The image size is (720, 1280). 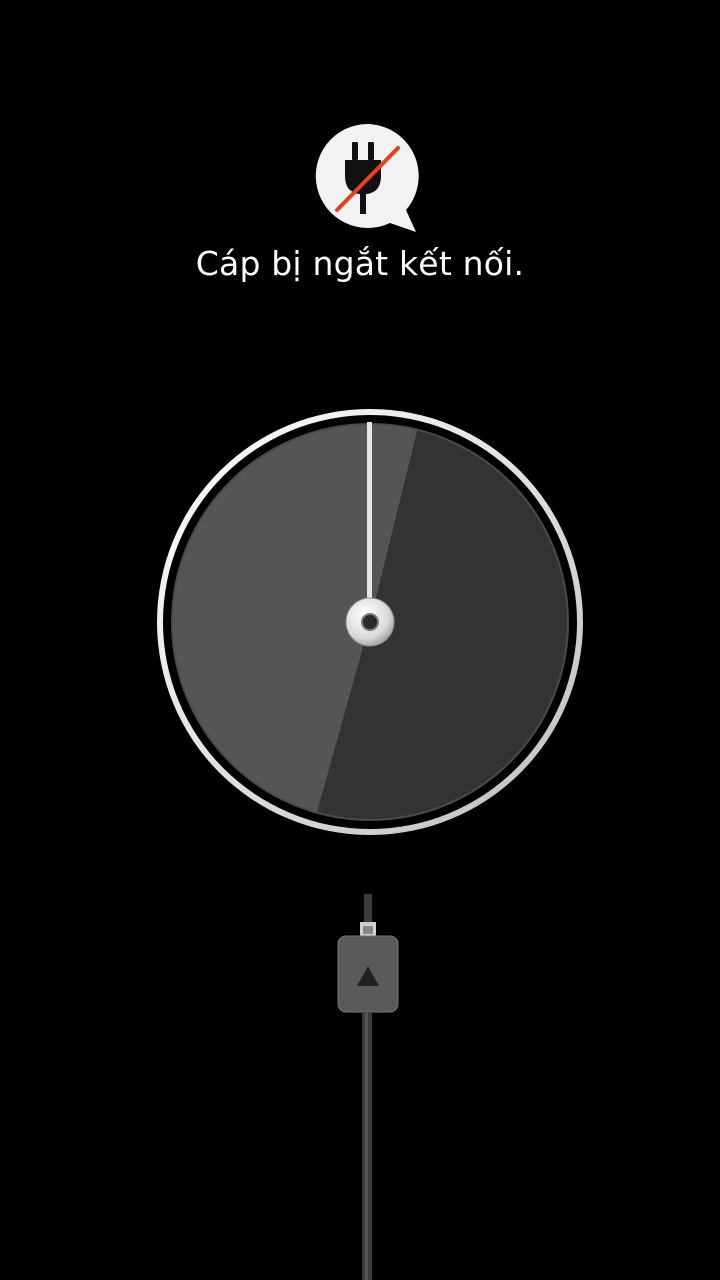 I want to click on usb-connector-icon, so click(x=368, y=1087).